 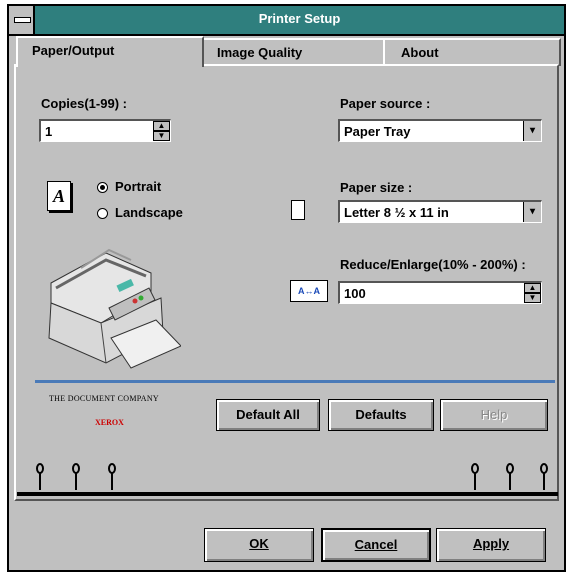 I want to click on reduce-enlarge-stepper: 100 ▲ ▼, so click(x=440, y=292).